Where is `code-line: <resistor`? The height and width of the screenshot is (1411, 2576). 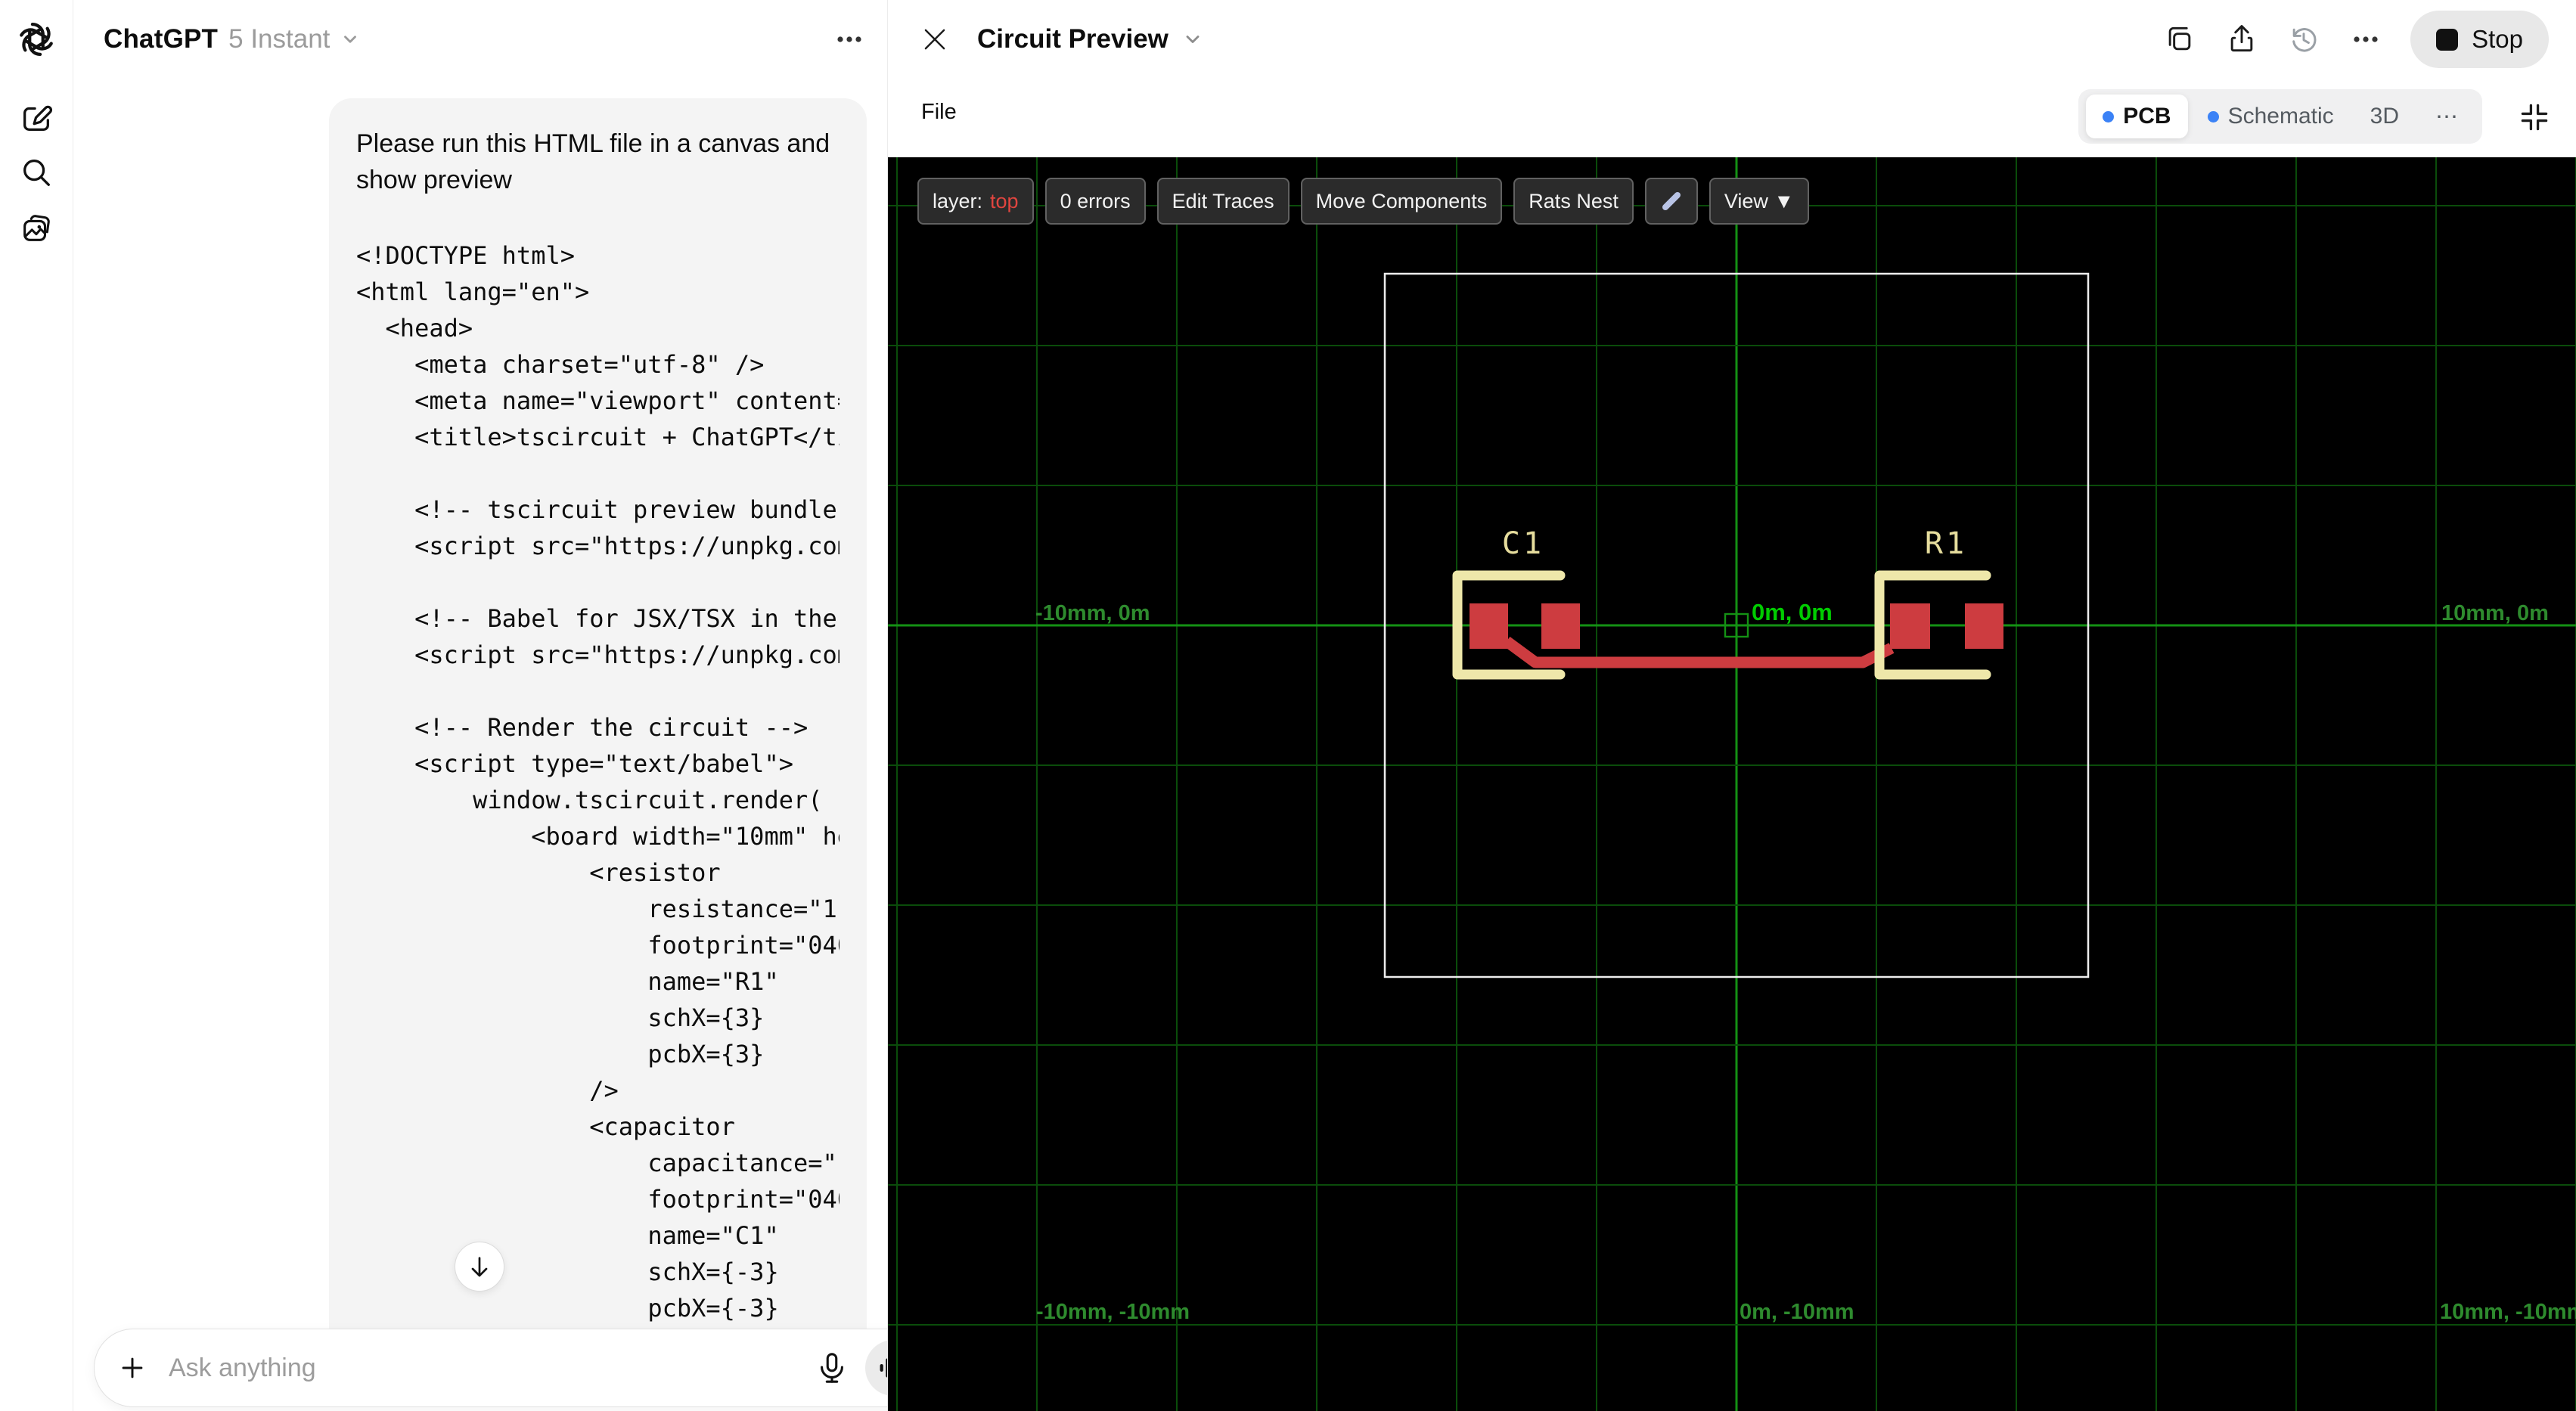
code-line: <resistor is located at coordinates (538, 872).